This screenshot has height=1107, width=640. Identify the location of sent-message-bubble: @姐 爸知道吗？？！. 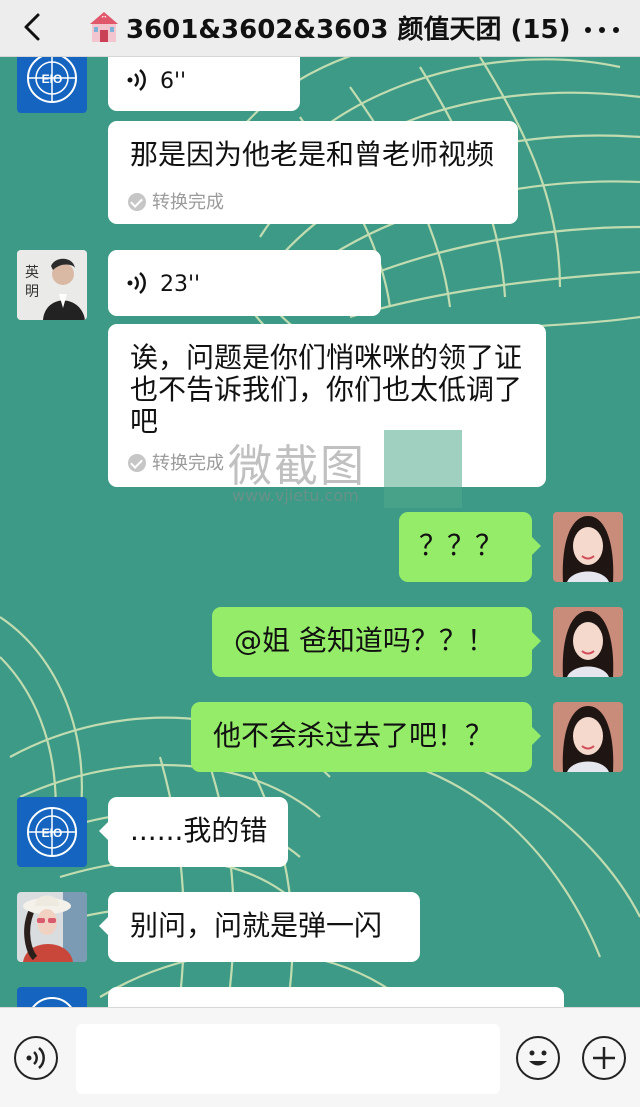
(372, 642).